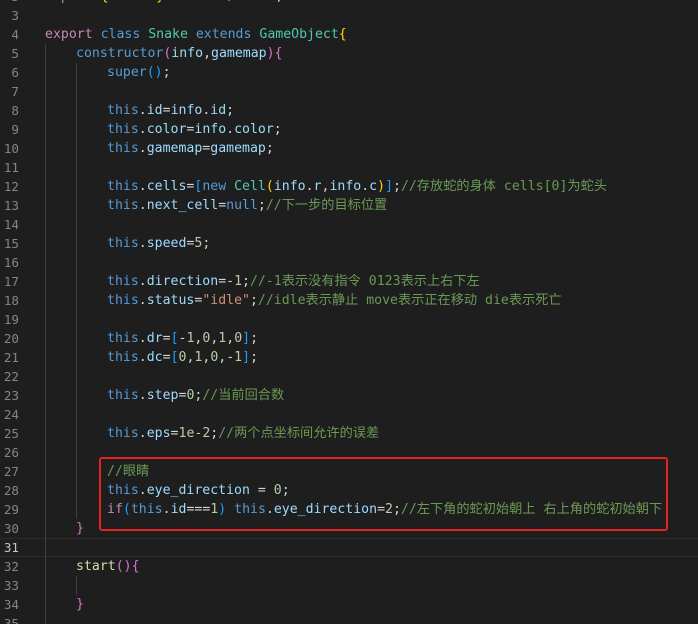 This screenshot has height=624, width=698. I want to click on code-token: ;, so click(206, 243).